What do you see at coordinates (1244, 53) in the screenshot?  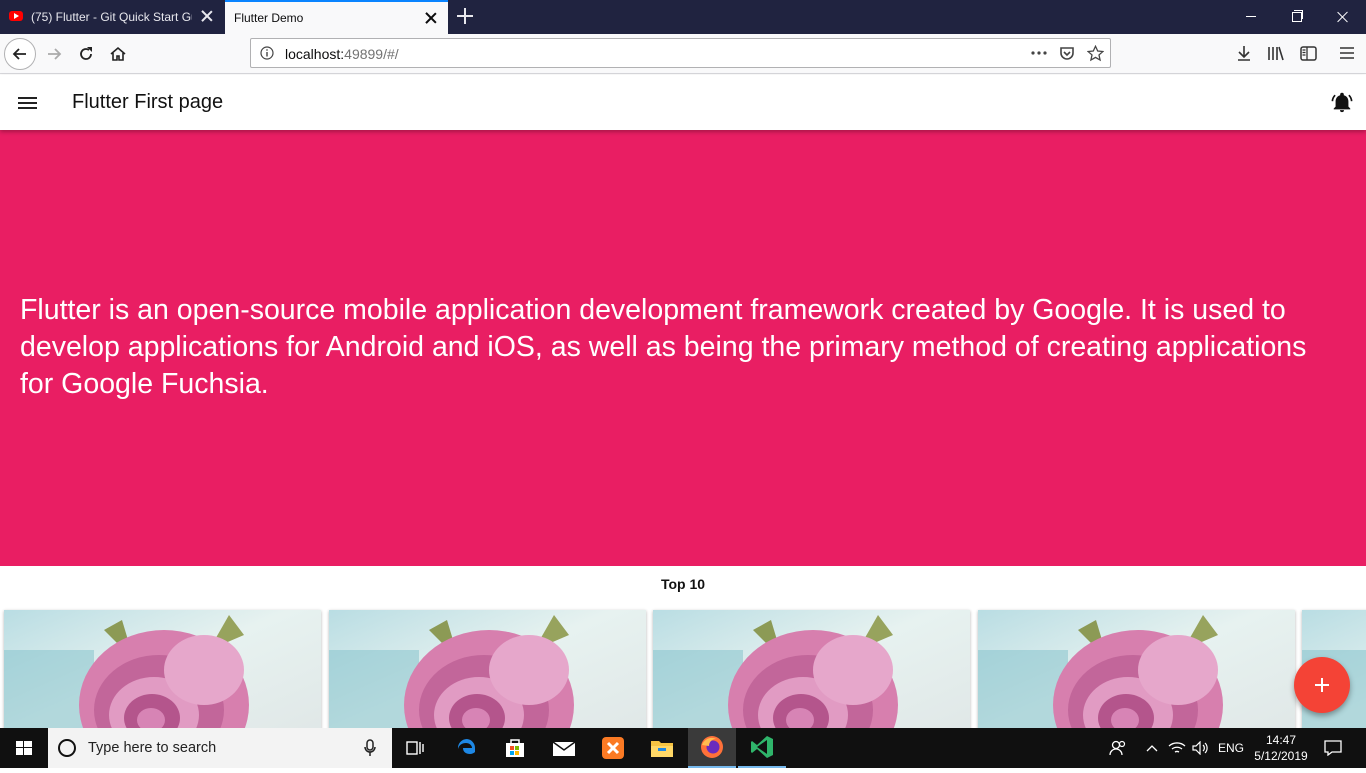 I see `downloads-icon` at bounding box center [1244, 53].